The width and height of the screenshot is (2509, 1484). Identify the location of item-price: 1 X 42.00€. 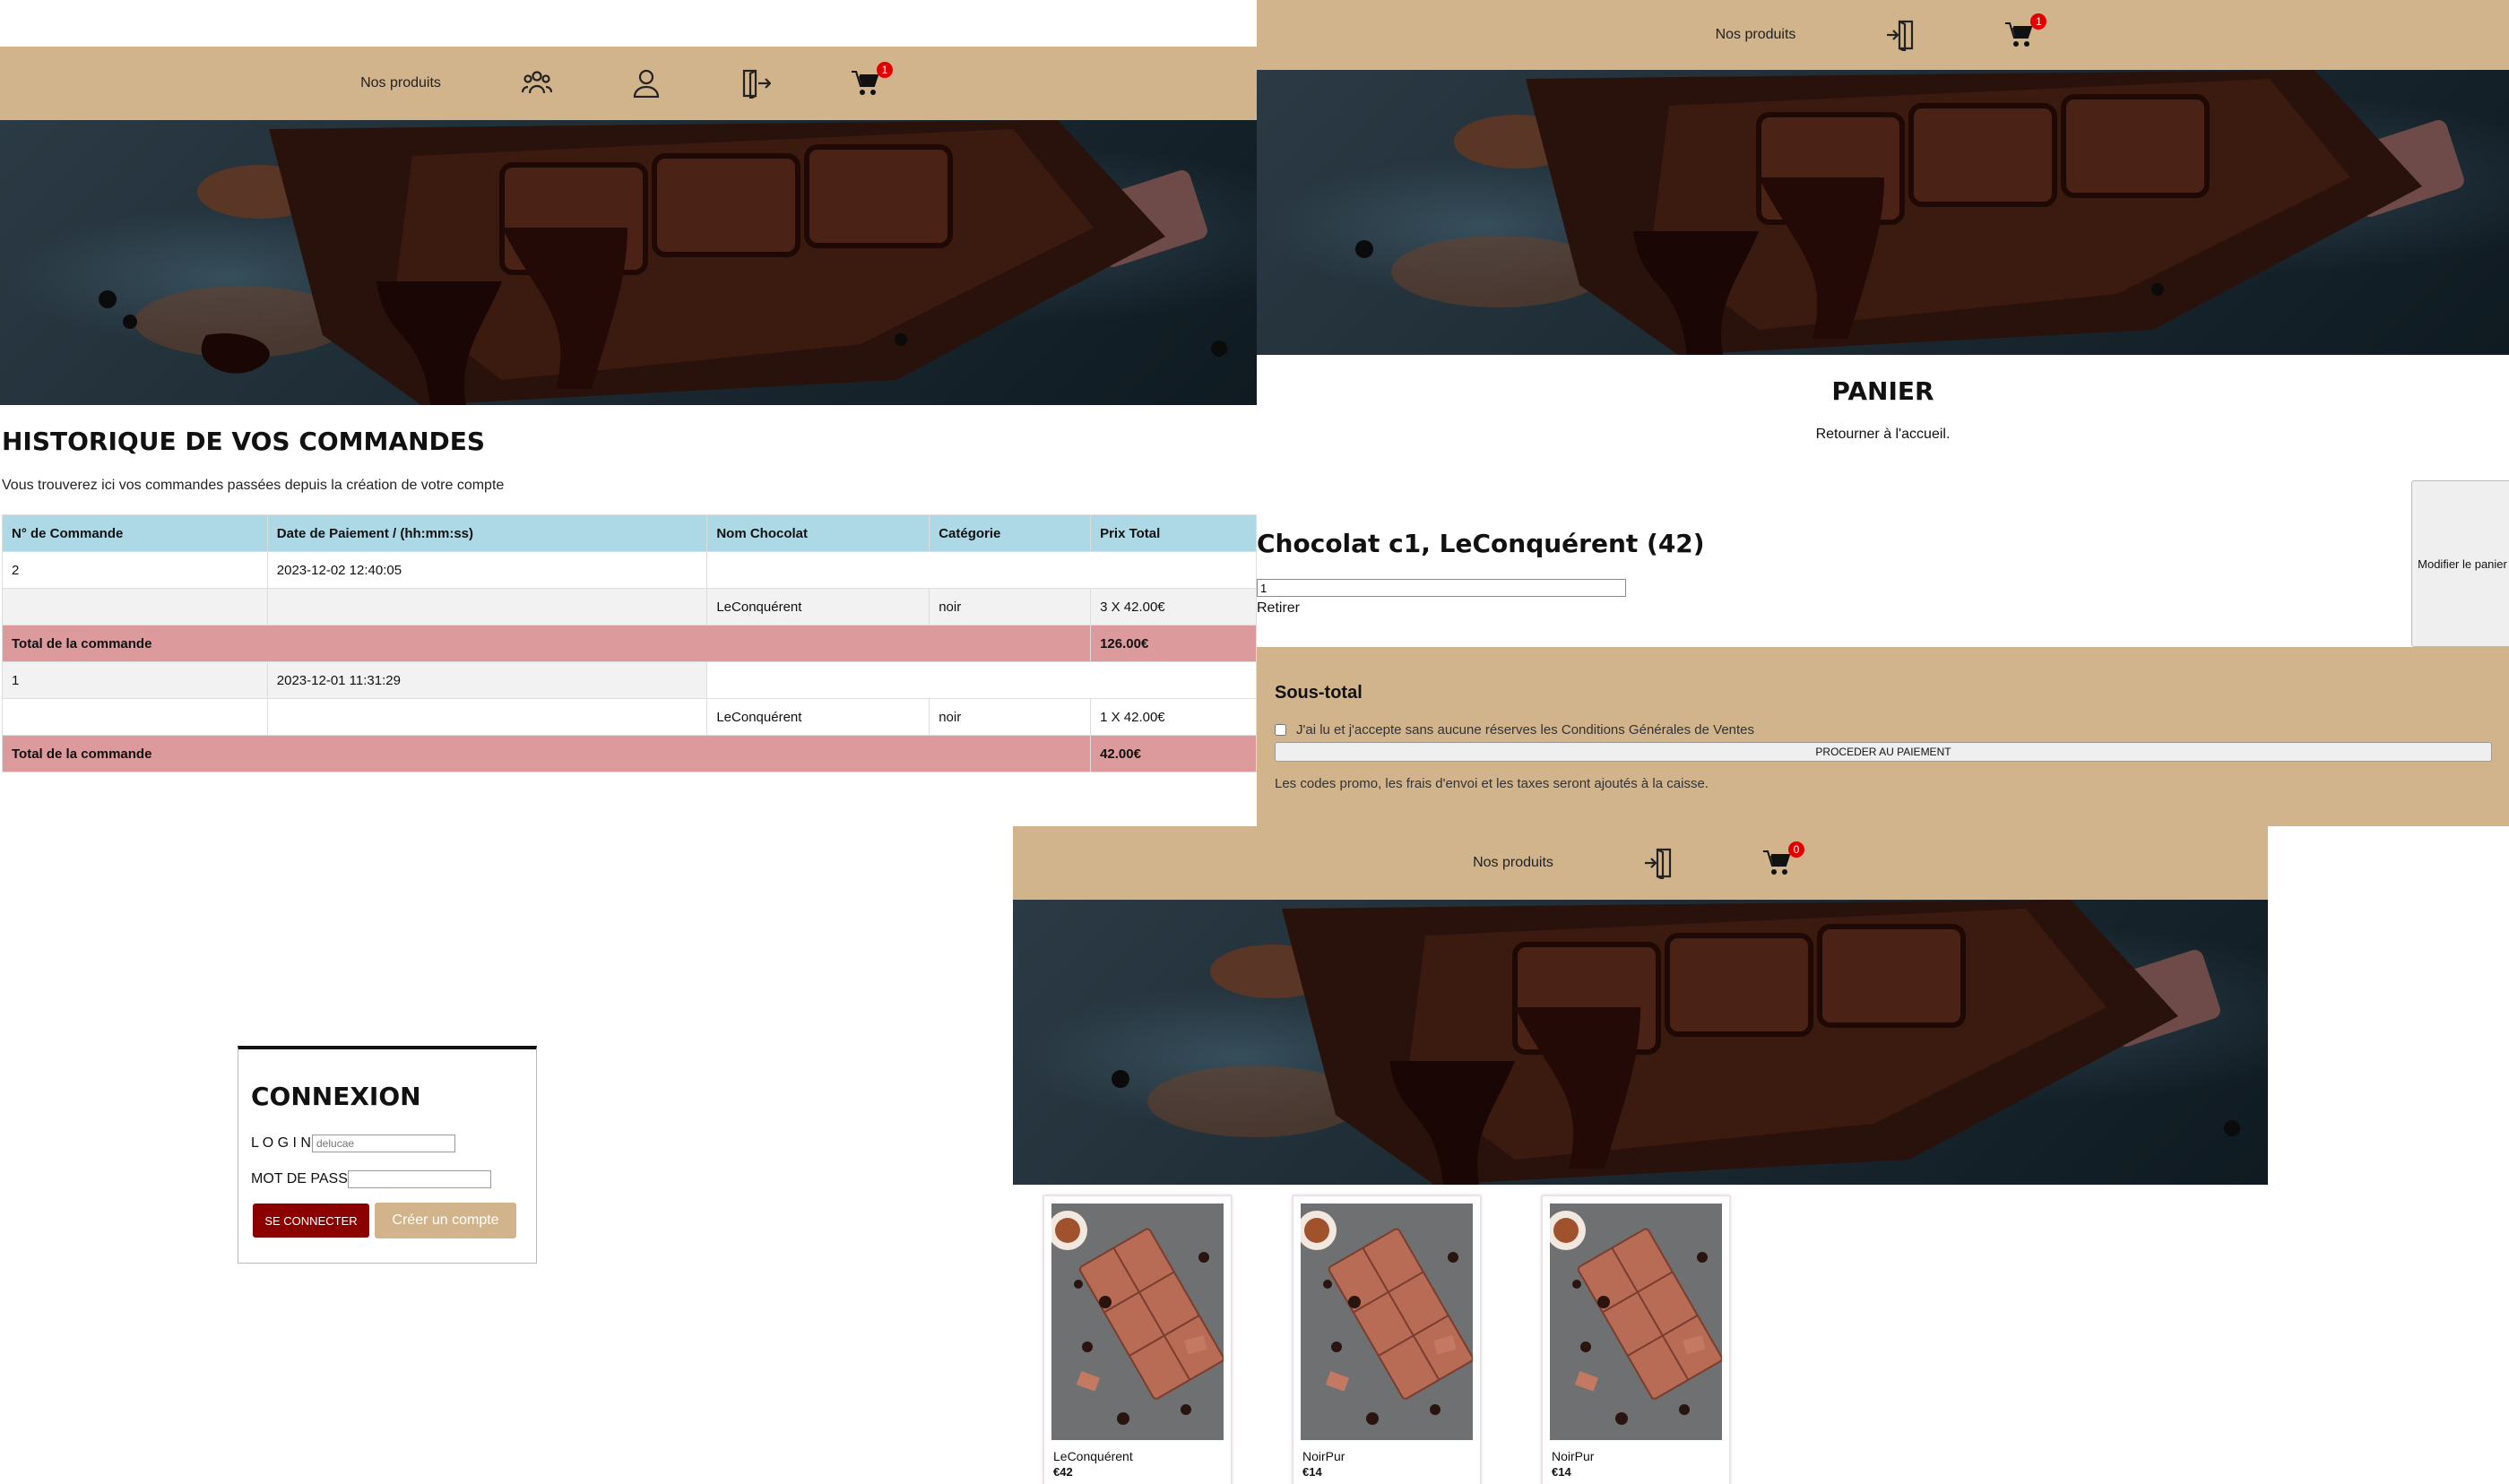
(1173, 717).